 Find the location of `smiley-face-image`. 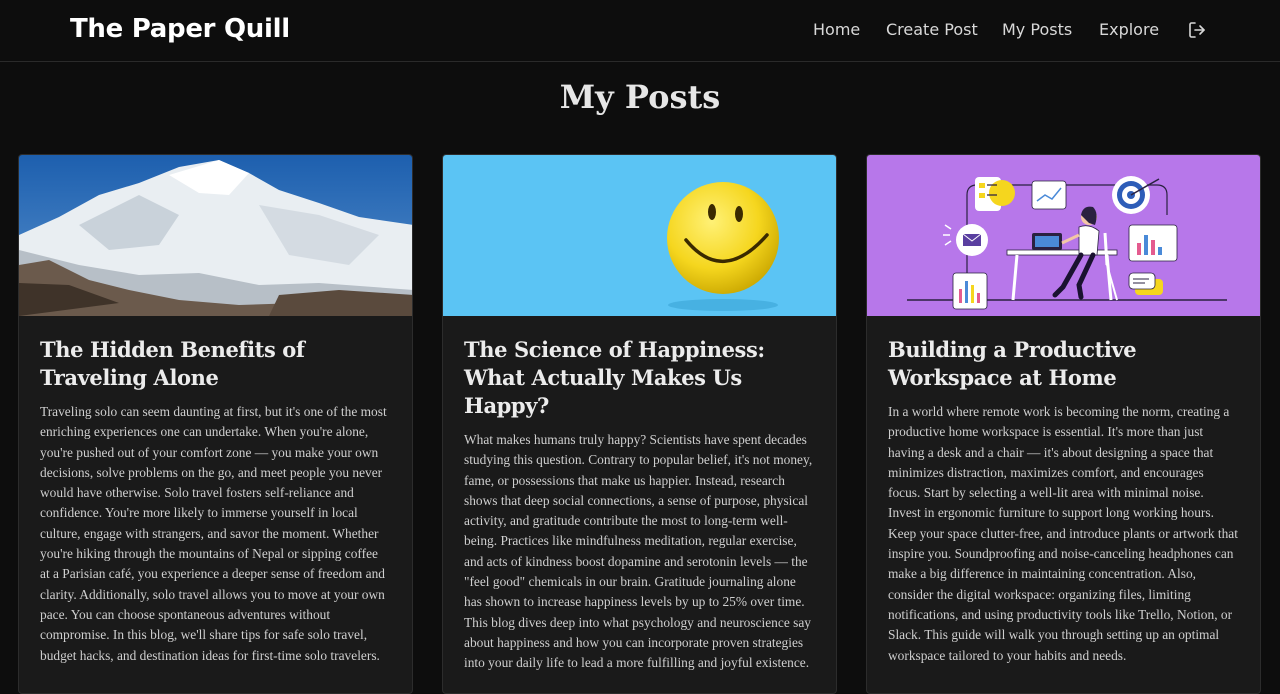

smiley-face-image is located at coordinates (639, 235).